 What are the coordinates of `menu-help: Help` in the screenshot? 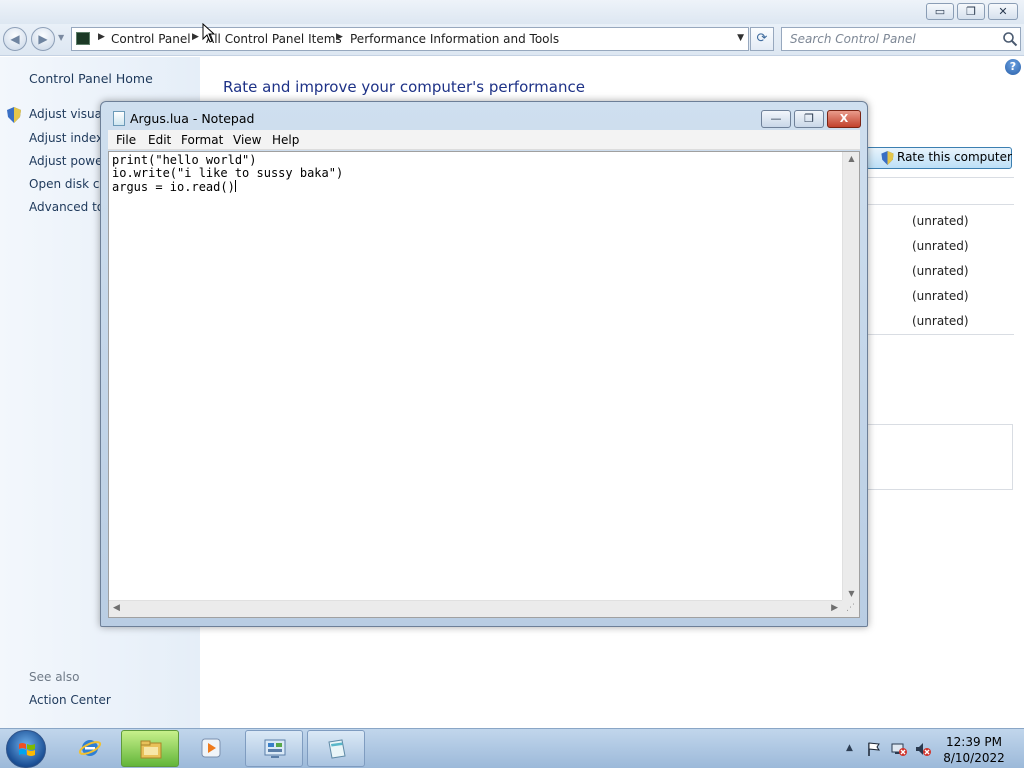 It's located at (285, 140).